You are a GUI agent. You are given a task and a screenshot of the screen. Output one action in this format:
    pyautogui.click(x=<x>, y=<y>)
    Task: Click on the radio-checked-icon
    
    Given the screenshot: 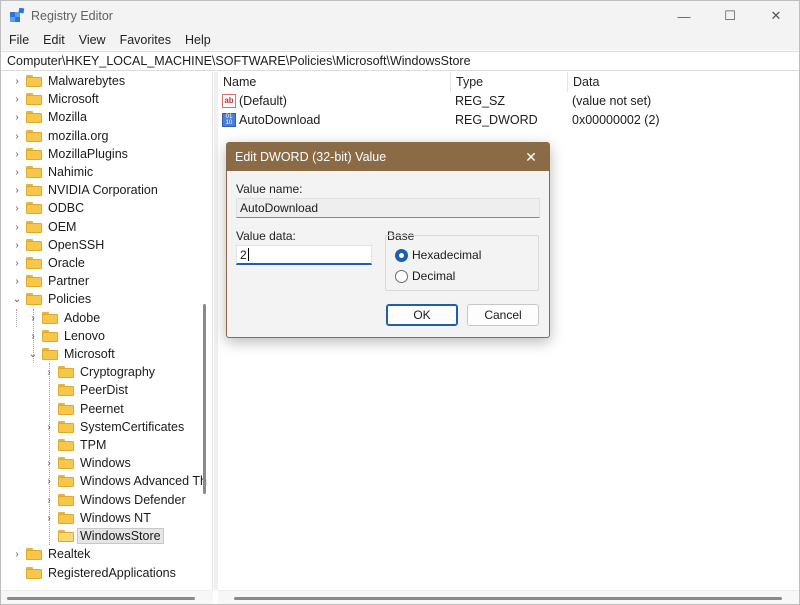 What is the action you would take?
    pyautogui.click(x=401, y=255)
    